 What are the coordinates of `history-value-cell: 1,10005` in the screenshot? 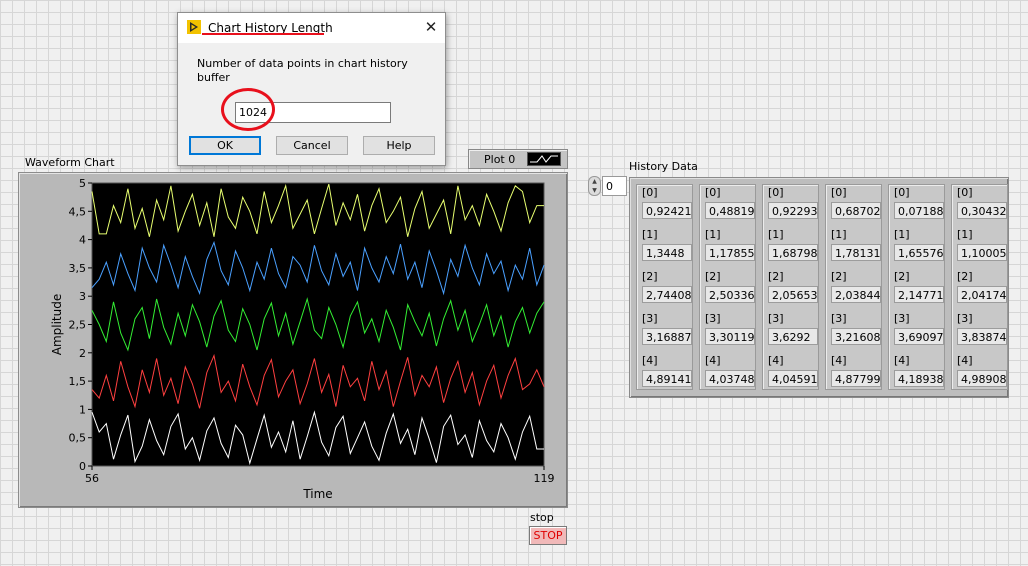 It's located at (982, 252).